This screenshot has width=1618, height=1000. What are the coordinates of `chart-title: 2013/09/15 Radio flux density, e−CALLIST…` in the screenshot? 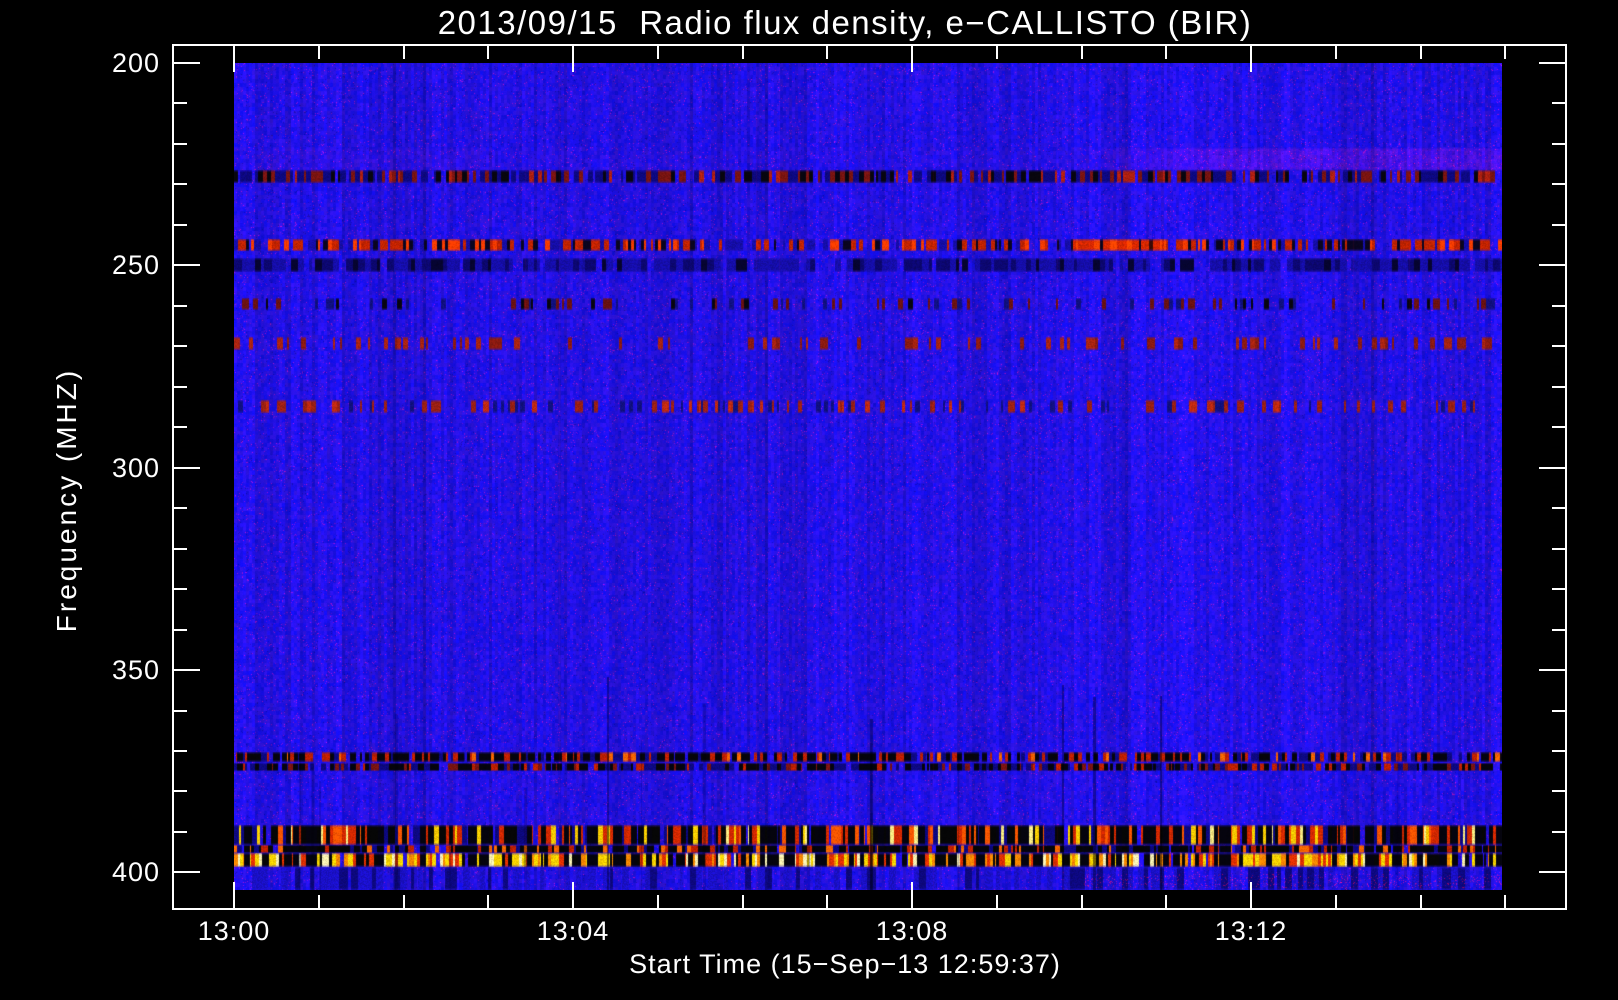 It's located at (845, 22).